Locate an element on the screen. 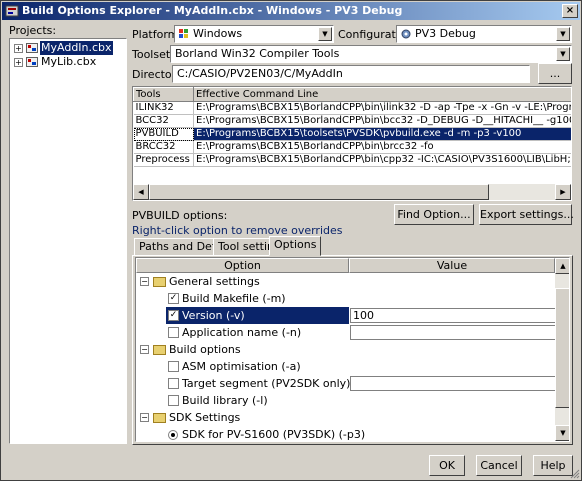  scroll-down-icon: ▼ is located at coordinates (562, 433).